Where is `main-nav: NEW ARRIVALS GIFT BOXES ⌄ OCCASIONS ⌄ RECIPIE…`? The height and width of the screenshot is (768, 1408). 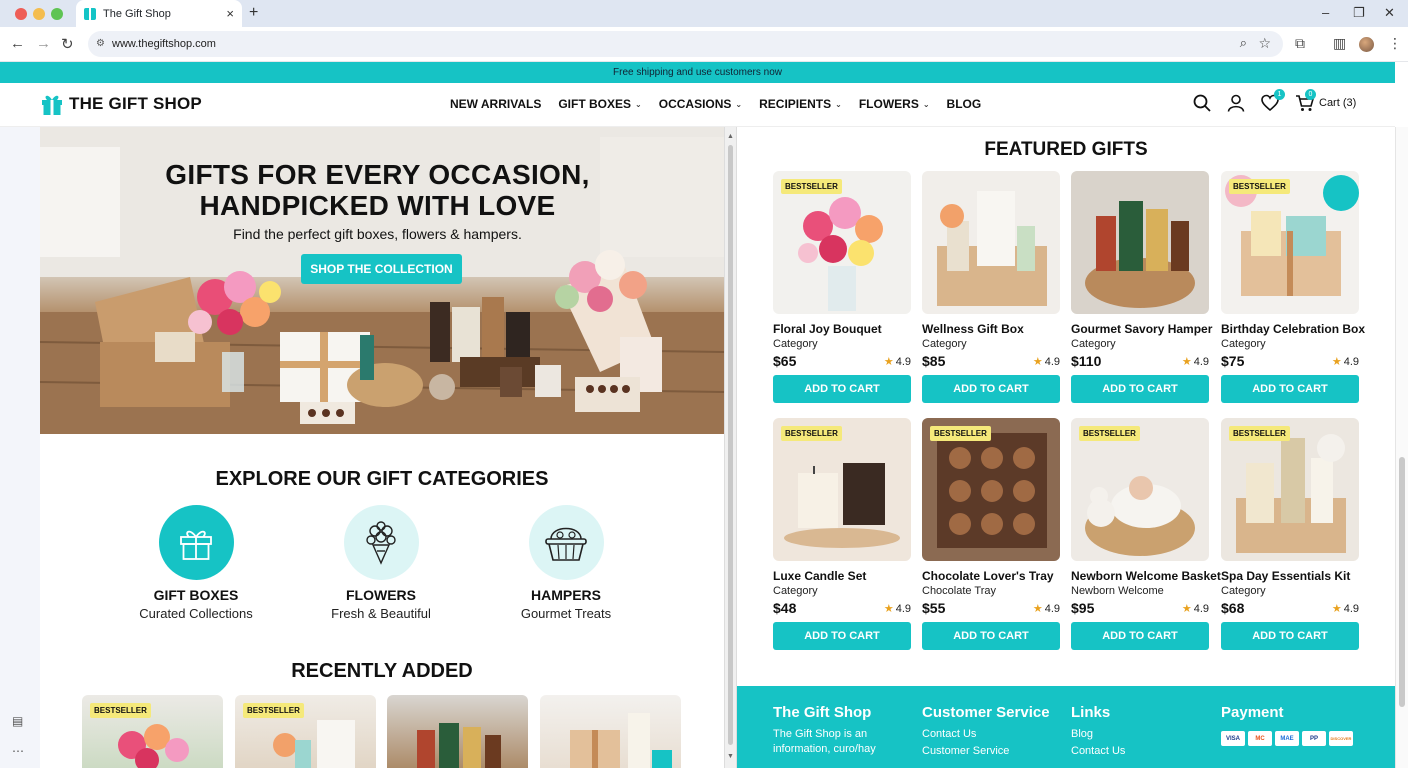 main-nav: NEW ARRIVALS GIFT BOXES ⌄ OCCASIONS ⌄ RECIPIE… is located at coordinates (724, 104).